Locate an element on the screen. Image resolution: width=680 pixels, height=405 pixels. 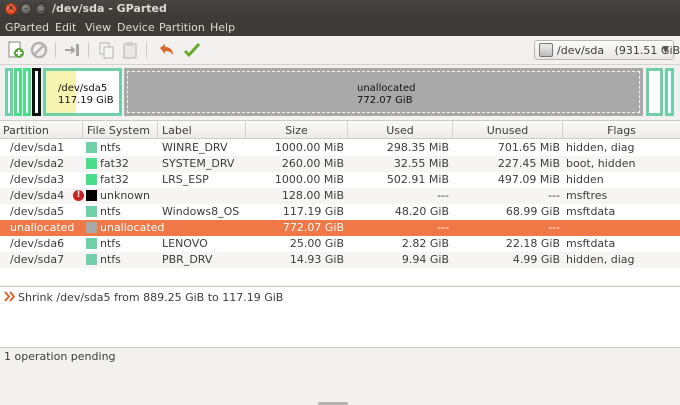
device-name: /dev/sda is located at coordinates (581, 50).